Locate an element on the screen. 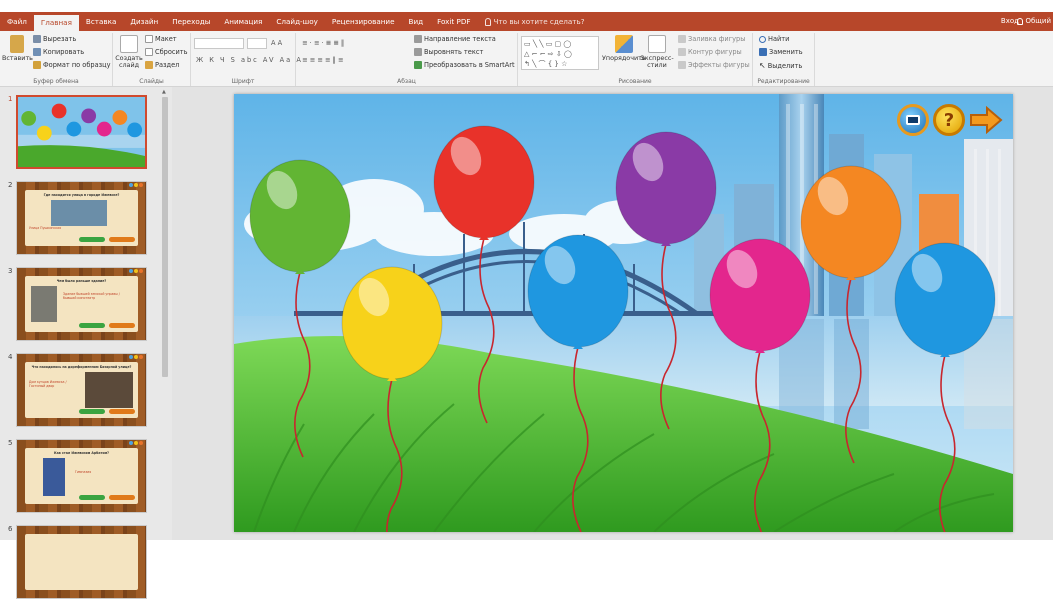 The image size is (1053, 599). tell-me-search: Что вы хотите сделать? is located at coordinates (535, 21).